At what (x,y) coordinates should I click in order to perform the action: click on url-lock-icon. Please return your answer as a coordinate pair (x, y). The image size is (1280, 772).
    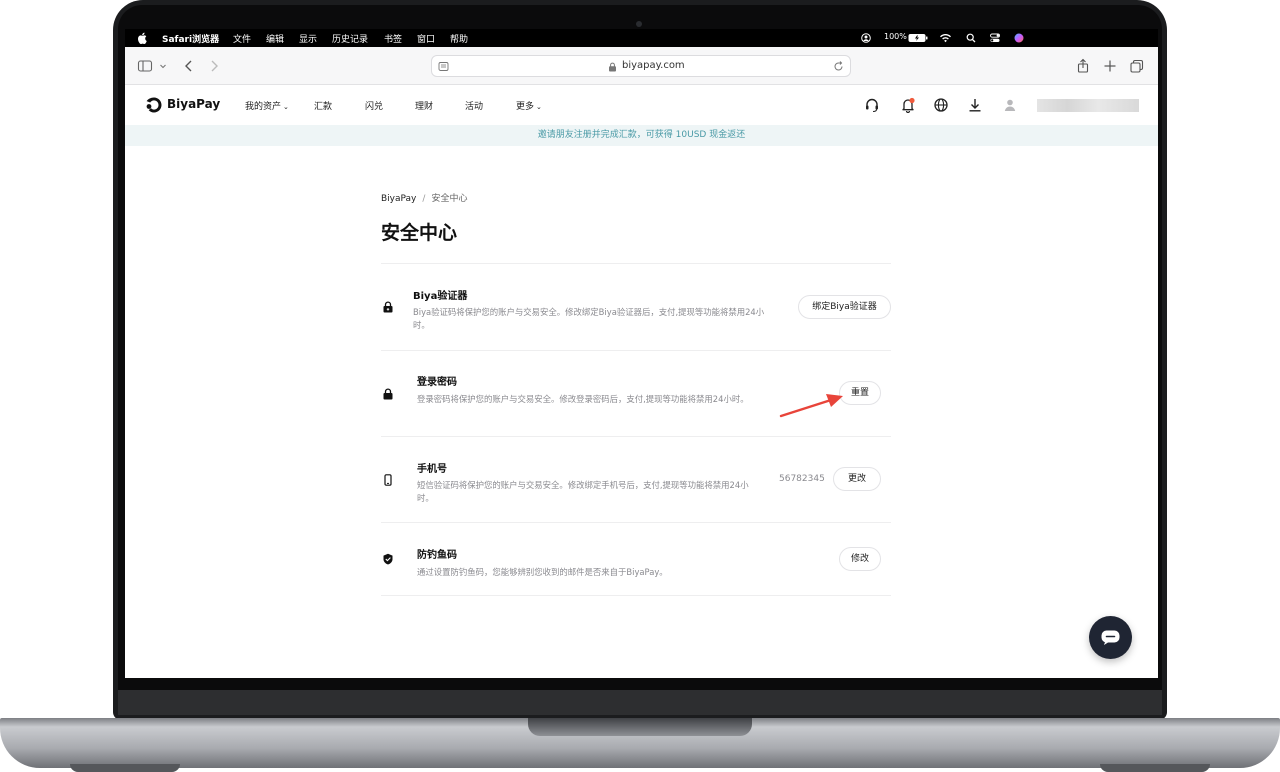
    Looking at the image, I should click on (612, 67).